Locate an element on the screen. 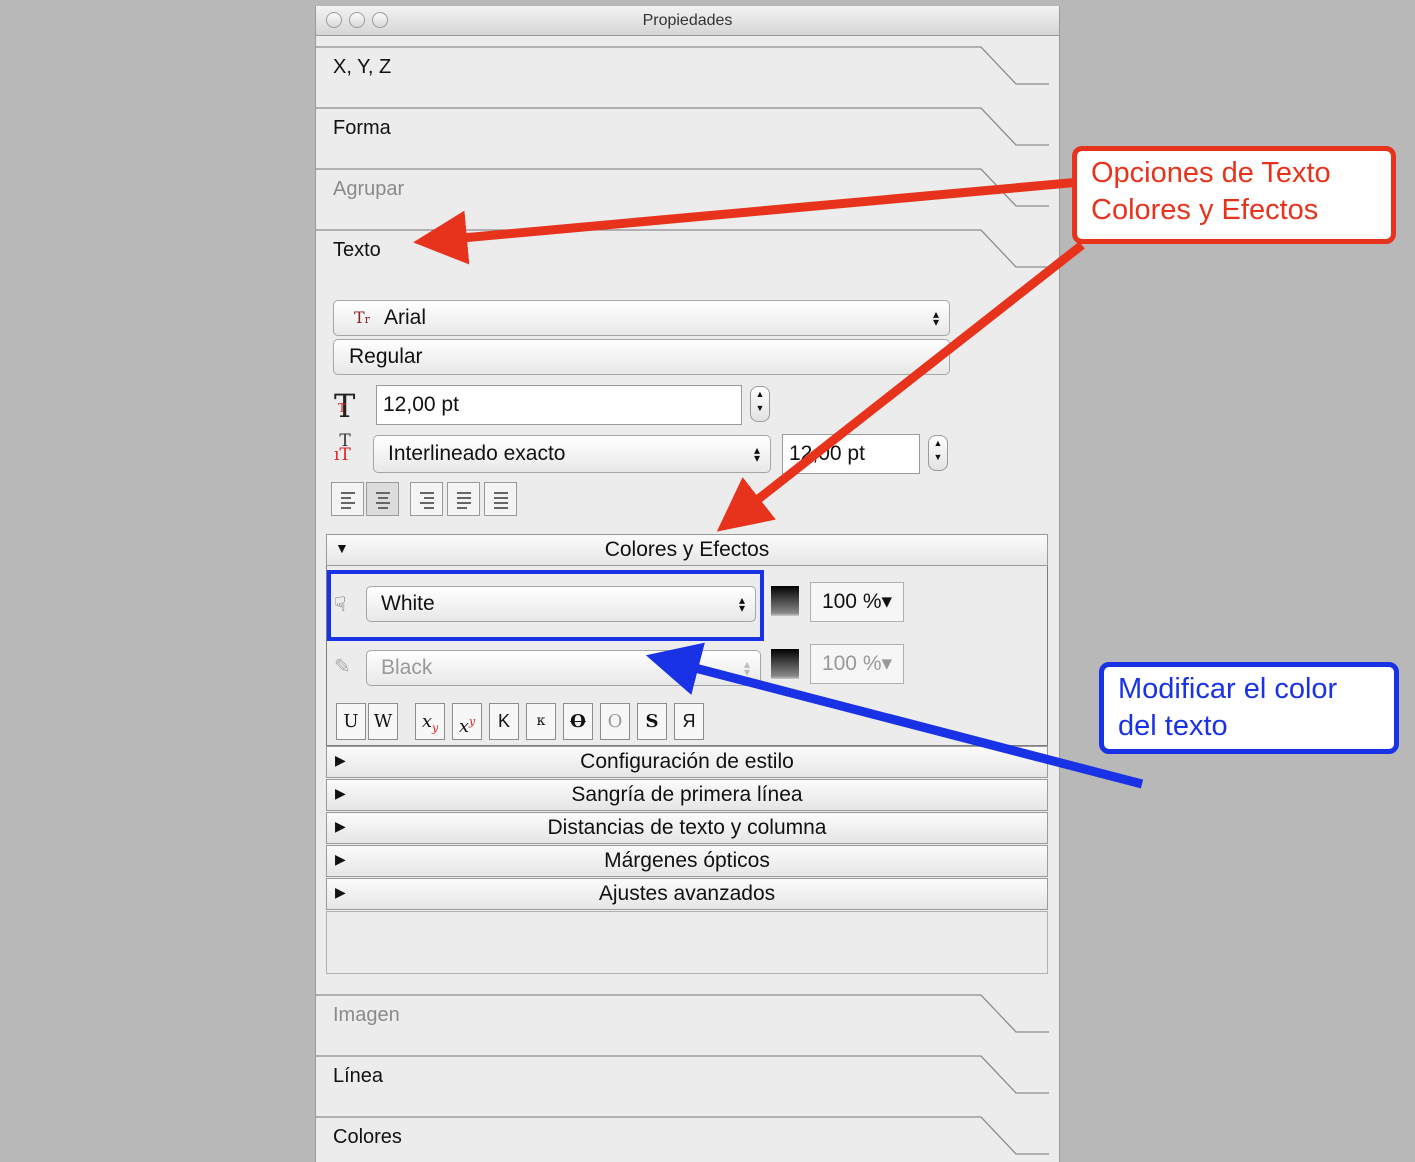  underline-button: U is located at coordinates (351, 721).